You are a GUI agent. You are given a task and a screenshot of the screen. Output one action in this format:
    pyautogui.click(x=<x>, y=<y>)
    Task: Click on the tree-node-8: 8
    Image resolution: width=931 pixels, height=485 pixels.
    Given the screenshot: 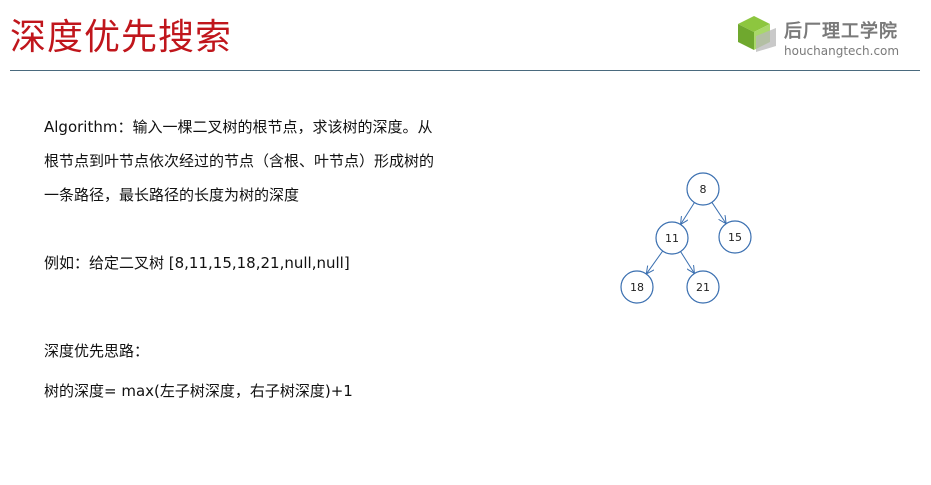 What is the action you would take?
    pyautogui.click(x=703, y=189)
    